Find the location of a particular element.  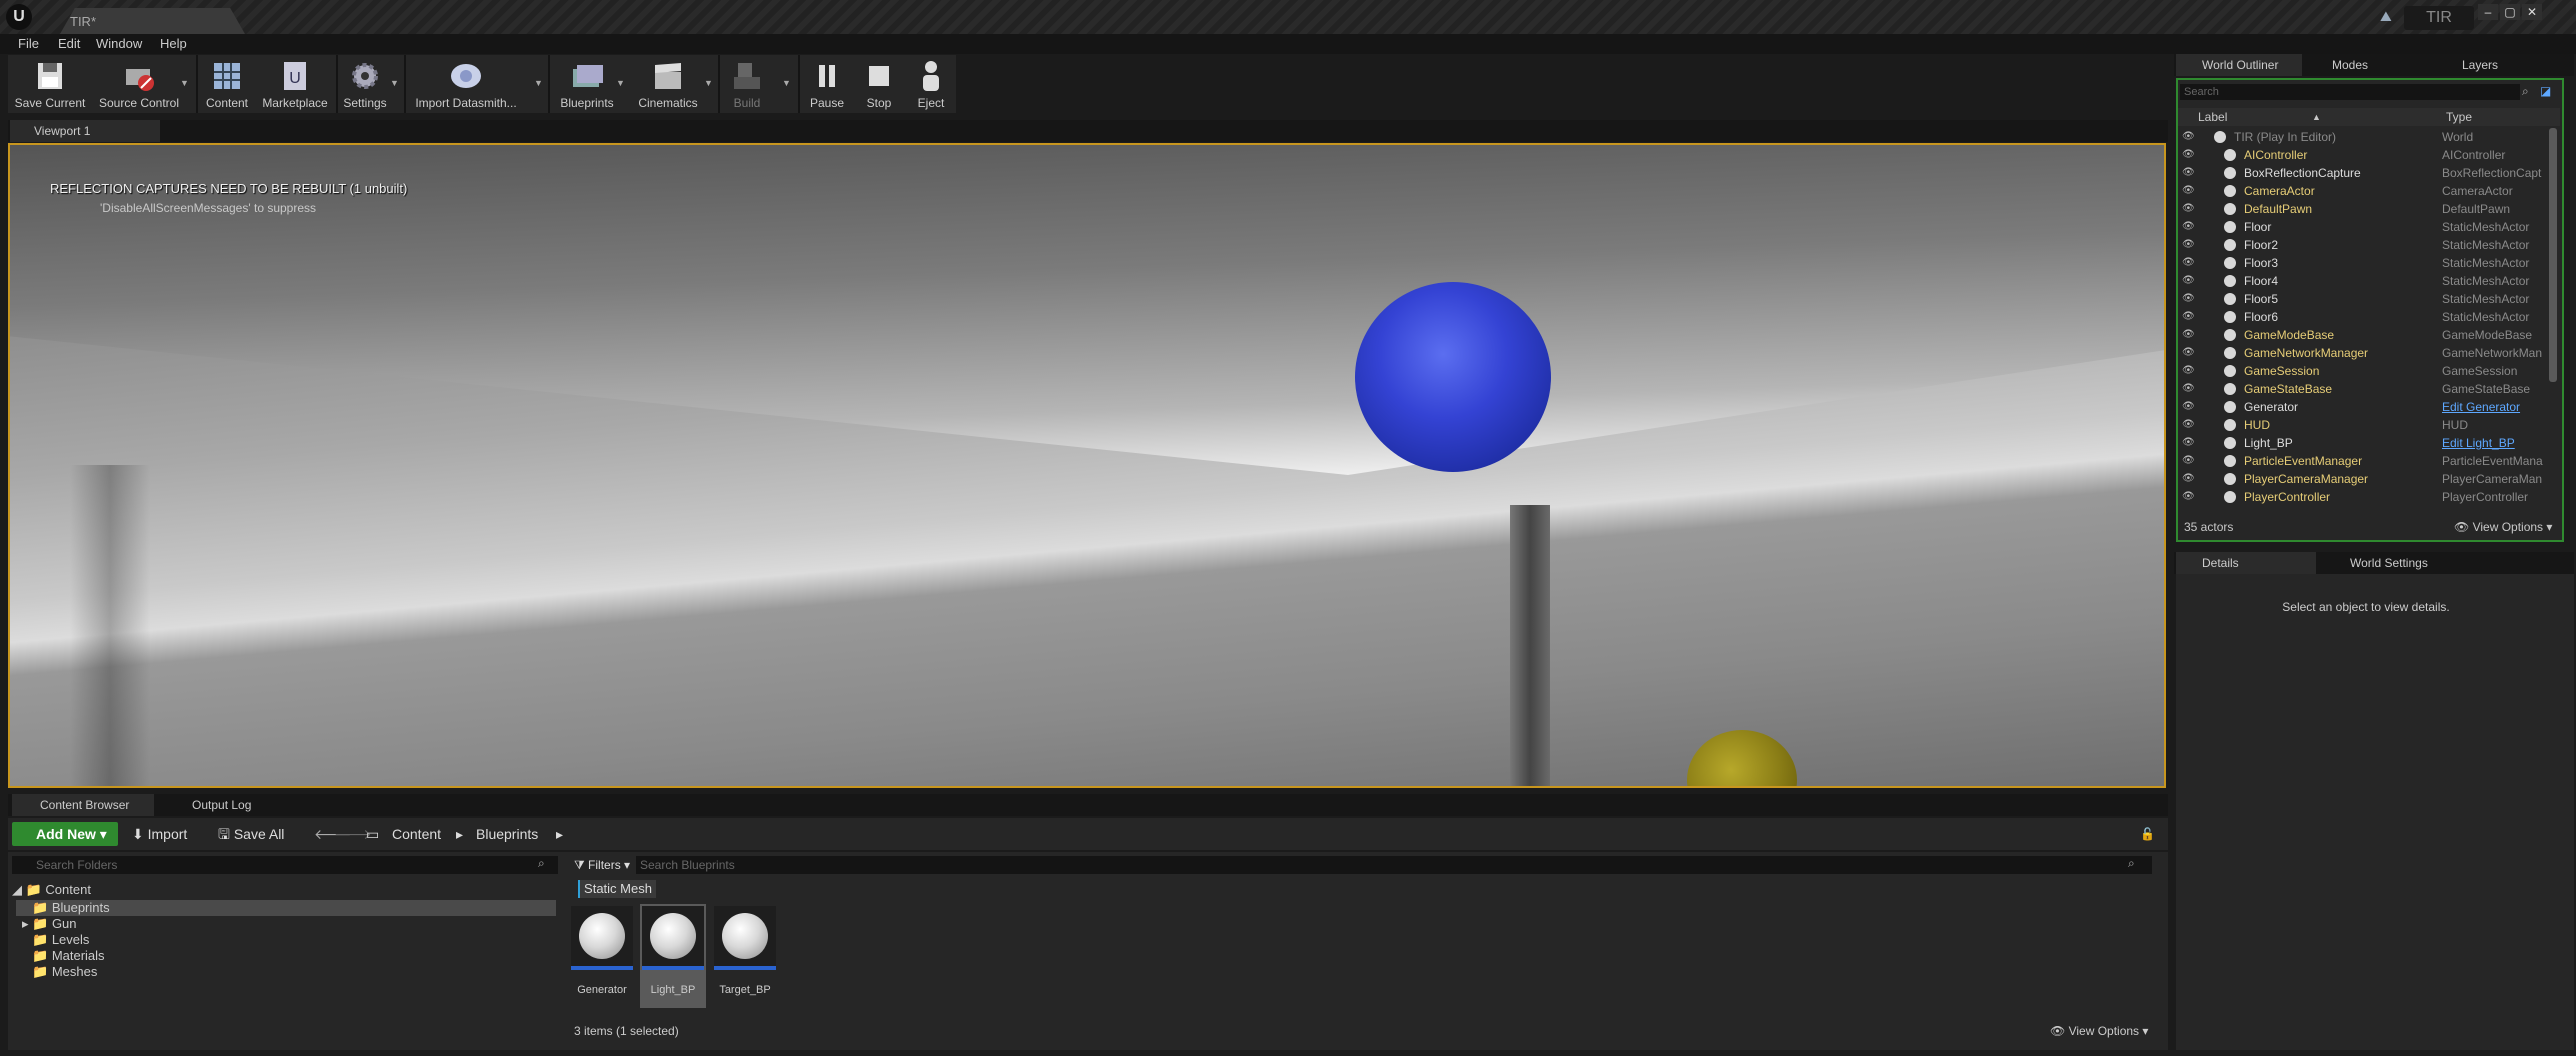

outliner-row: 👁 AIController AIController is located at coordinates (2363, 155).